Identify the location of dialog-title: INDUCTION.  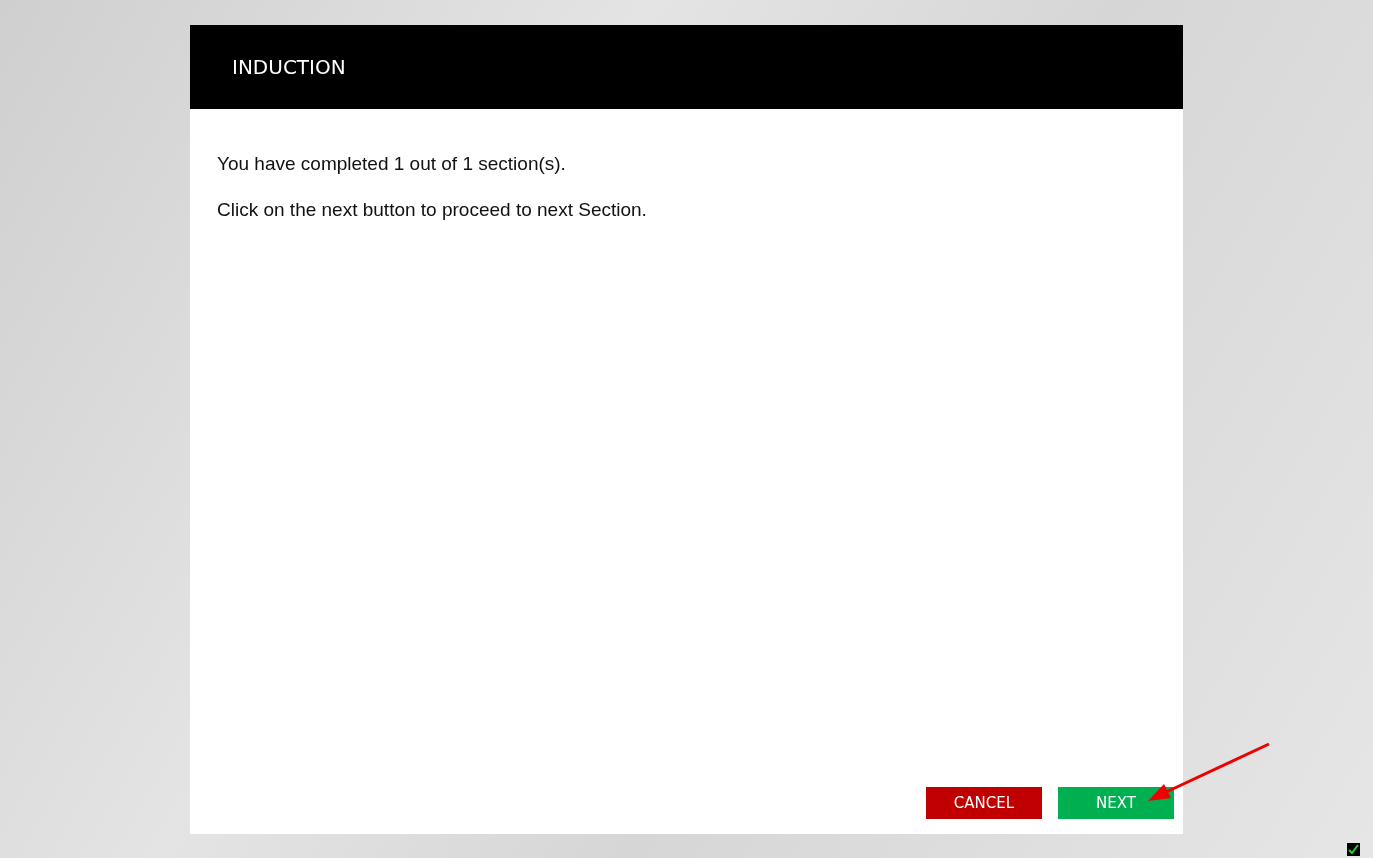
(289, 67).